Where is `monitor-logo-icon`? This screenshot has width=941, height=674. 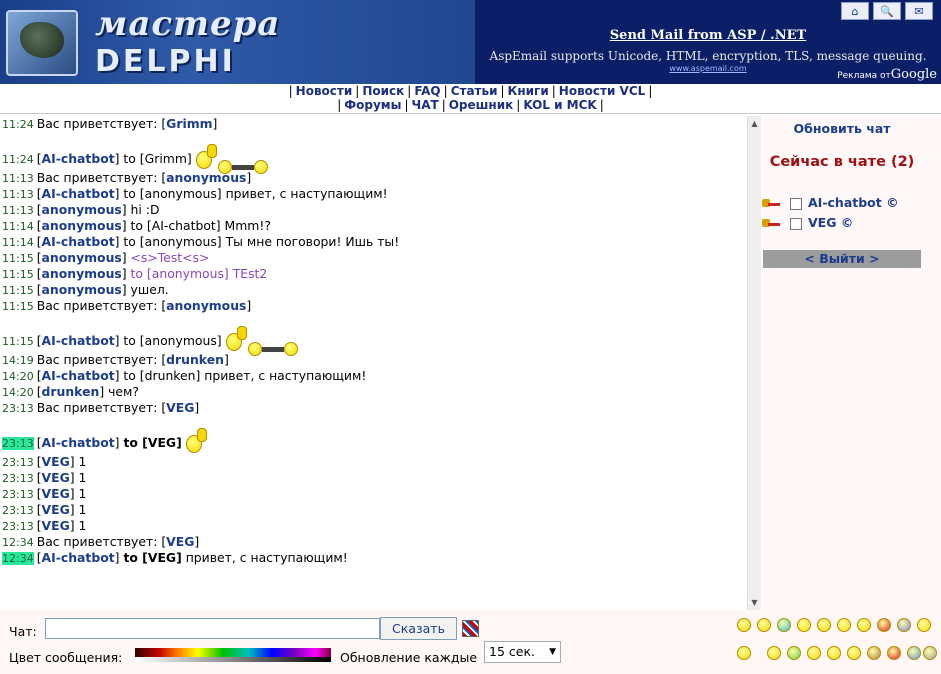
monitor-logo-icon is located at coordinates (42, 43).